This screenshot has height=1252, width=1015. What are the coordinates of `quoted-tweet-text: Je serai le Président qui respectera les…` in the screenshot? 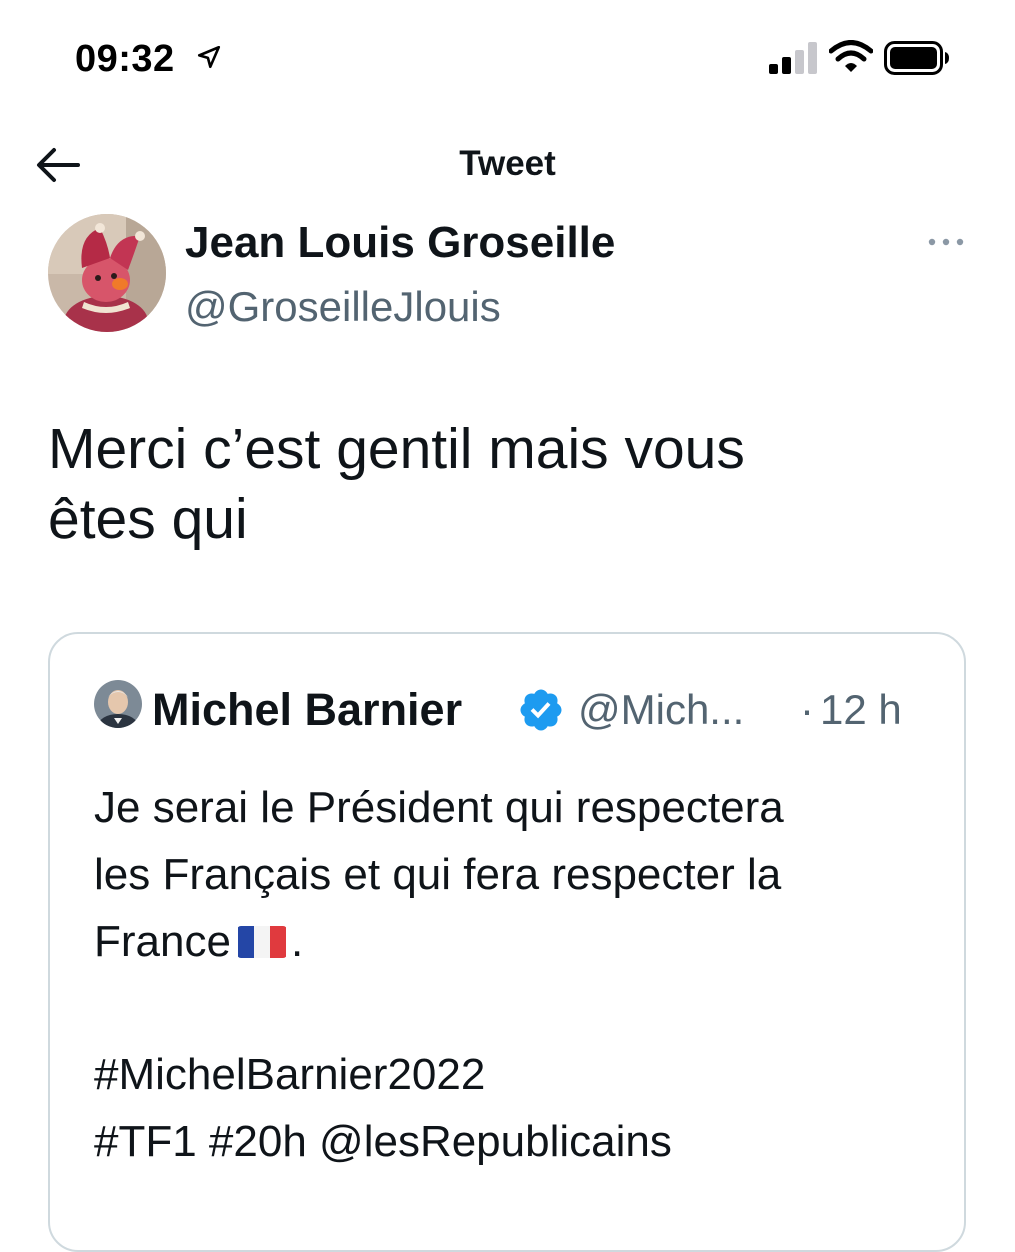 It's located at (514, 874).